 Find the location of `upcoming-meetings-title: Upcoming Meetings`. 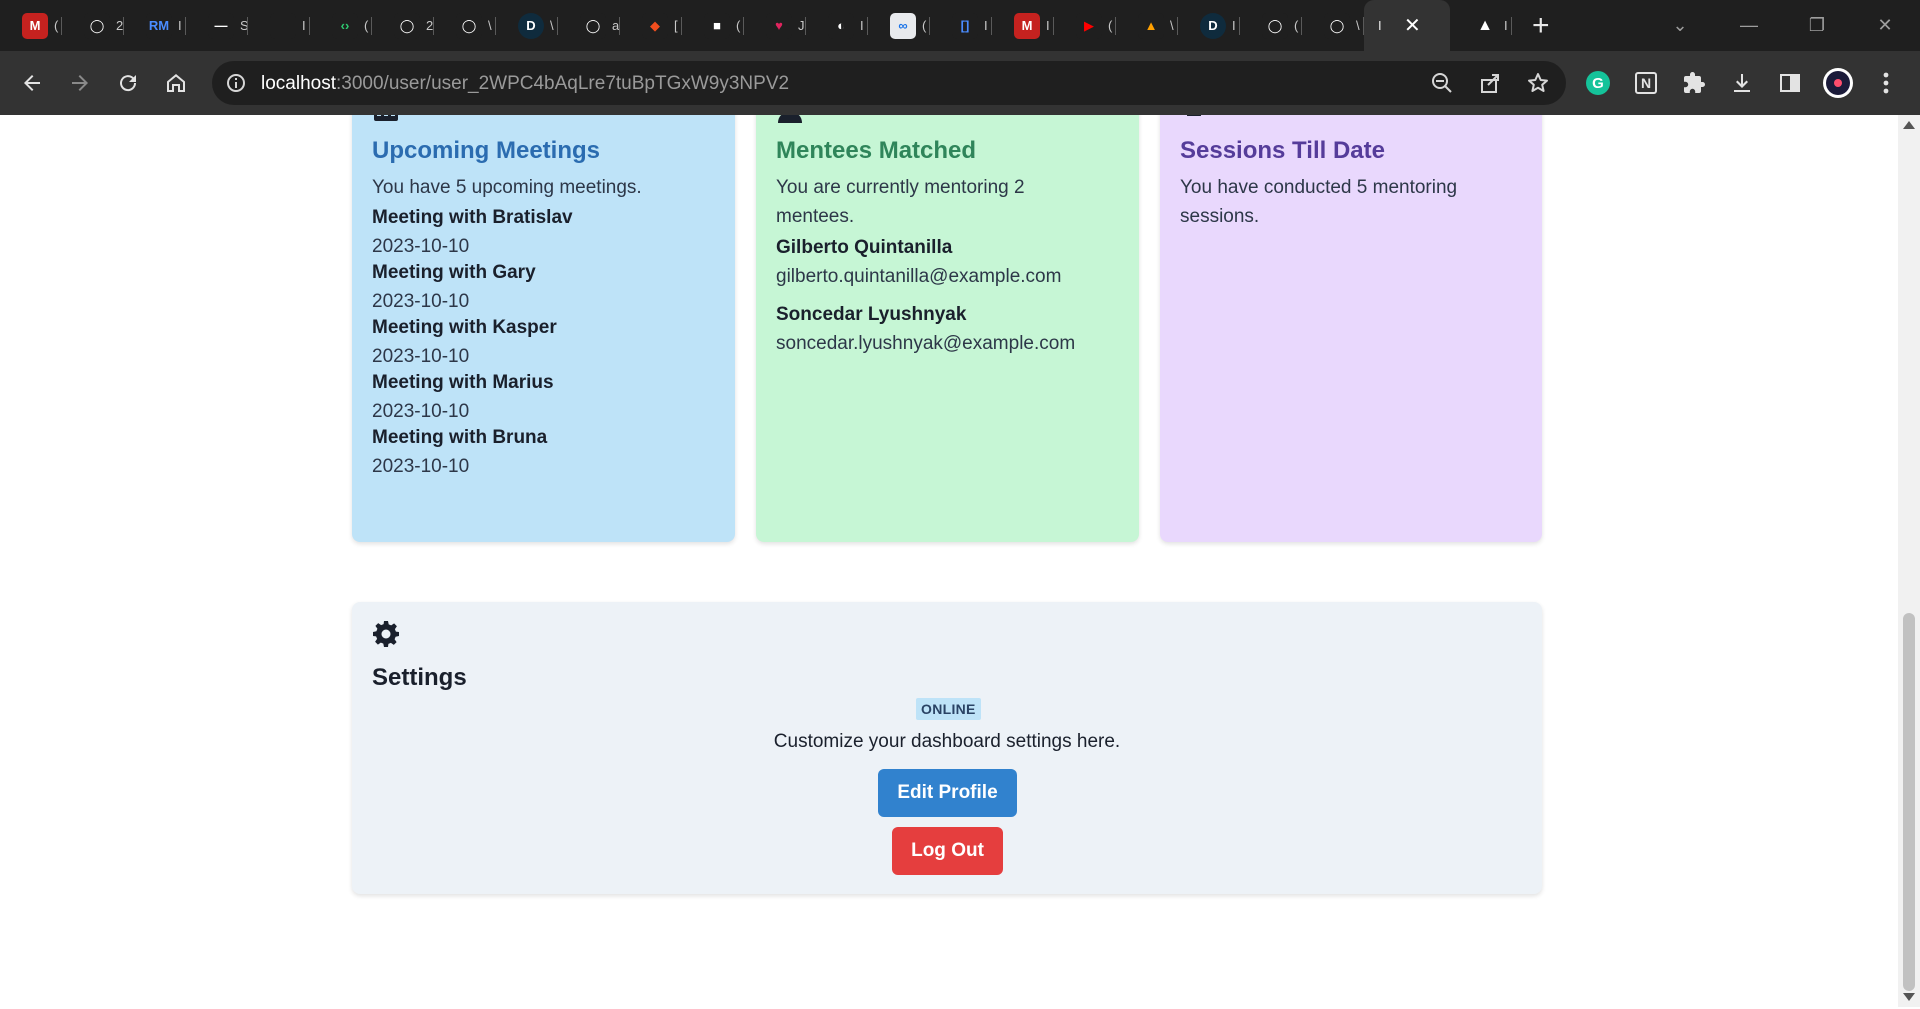

upcoming-meetings-title: Upcoming Meetings is located at coordinates (486, 150).